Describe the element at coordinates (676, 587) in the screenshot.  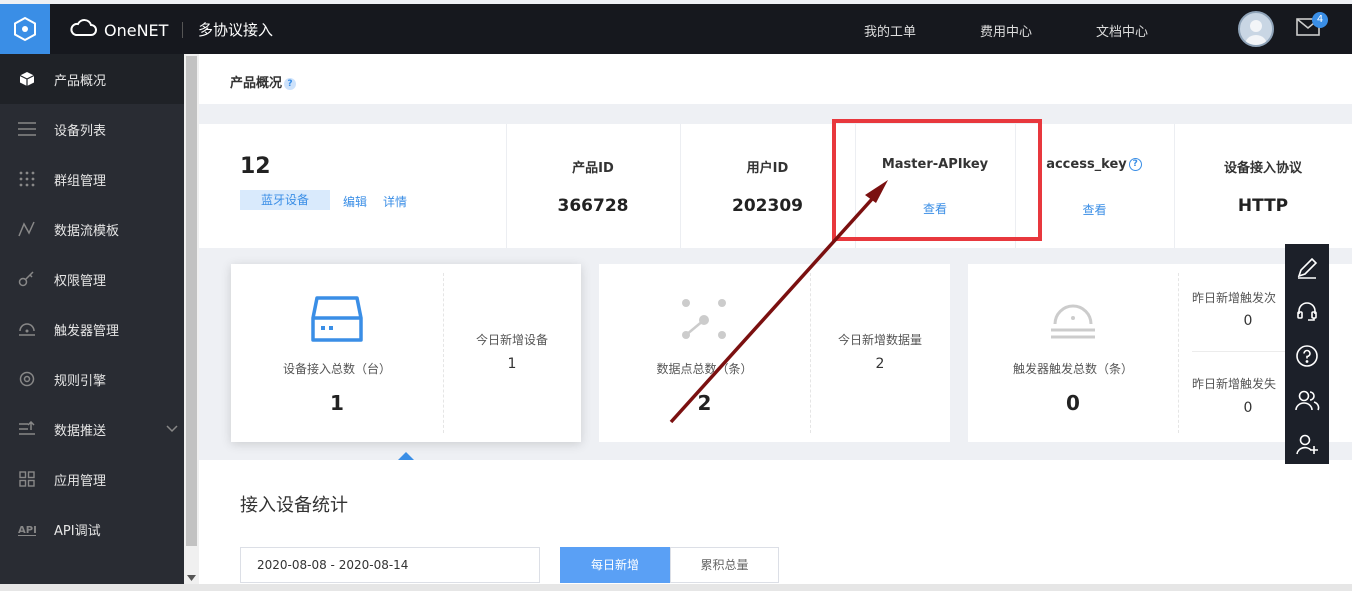
I see `horizontal-scrollbar` at that location.